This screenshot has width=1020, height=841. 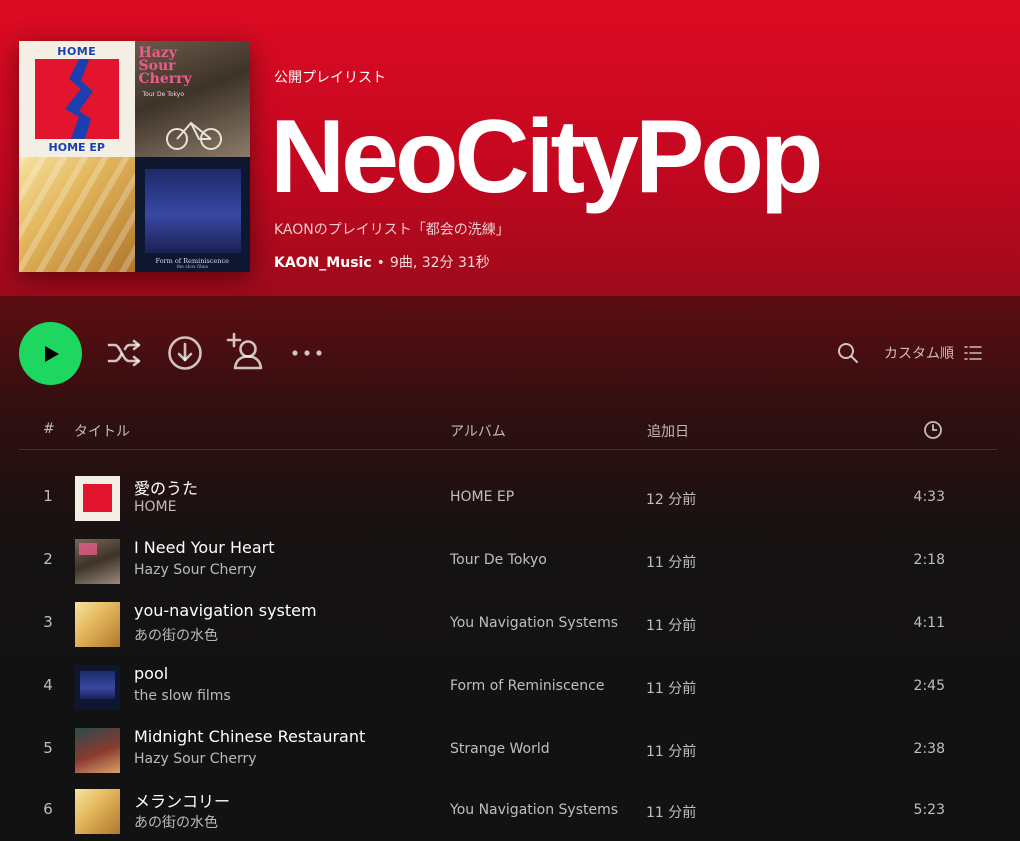 What do you see at coordinates (482, 497) in the screenshot?
I see `track-album: HOME EP` at bounding box center [482, 497].